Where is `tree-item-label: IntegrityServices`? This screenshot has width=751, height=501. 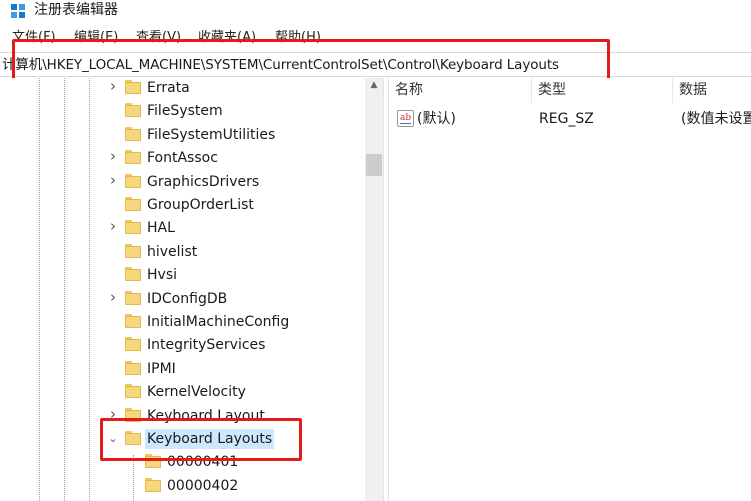 tree-item-label: IntegrityServices is located at coordinates (206, 345).